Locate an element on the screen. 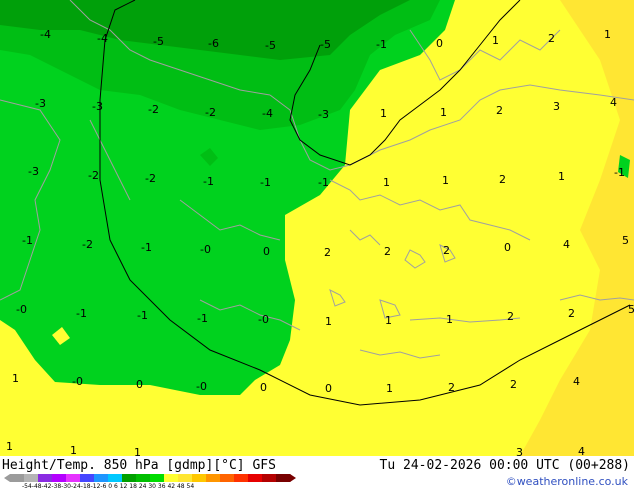 Image resolution: width=634 pixels, height=490 pixels. map-timestamp: Tu 24-02-2026 00:00 UTC (00+288) is located at coordinates (504, 465).